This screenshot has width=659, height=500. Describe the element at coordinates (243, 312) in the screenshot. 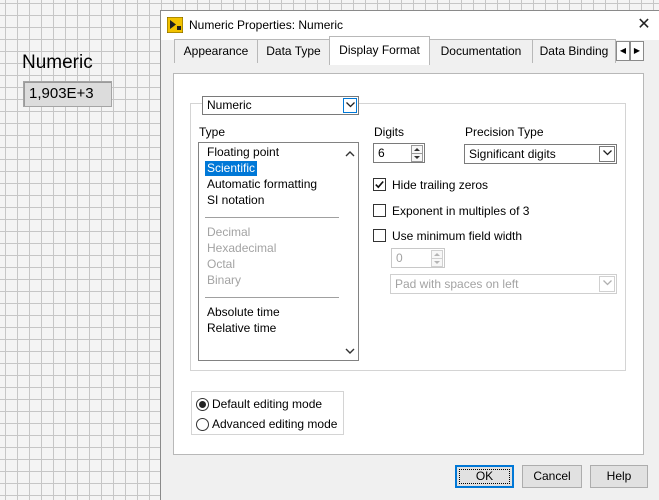

I see `list-item: Absolute time` at that location.